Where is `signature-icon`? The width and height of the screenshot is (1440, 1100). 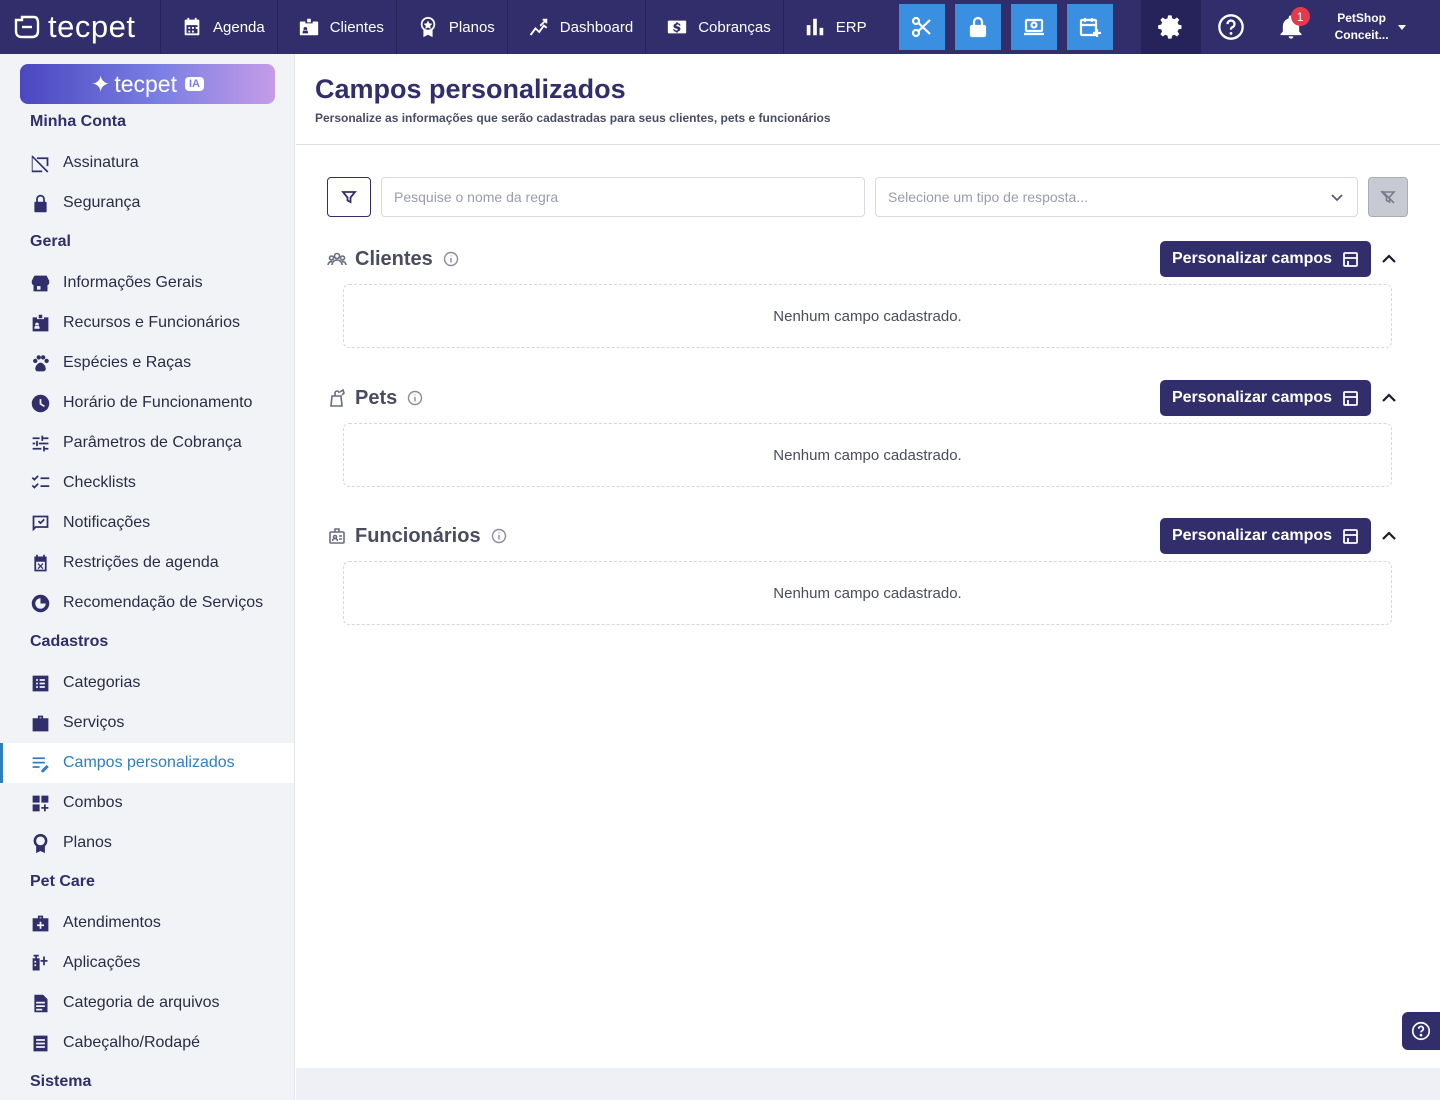 signature-icon is located at coordinates (40, 164).